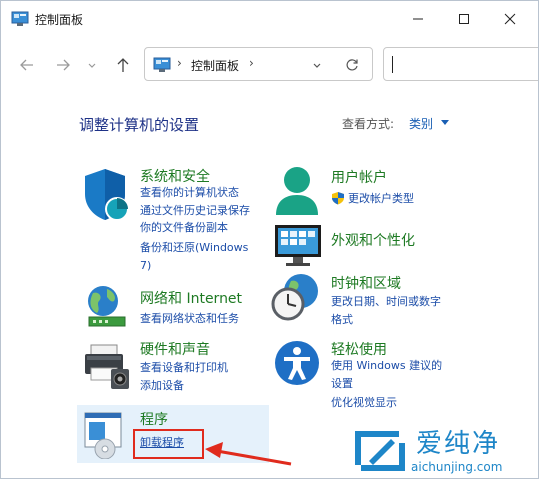 The height and width of the screenshot is (479, 539). What do you see at coordinates (297, 363) in the screenshot?
I see `accessibility-icon` at bounding box center [297, 363].